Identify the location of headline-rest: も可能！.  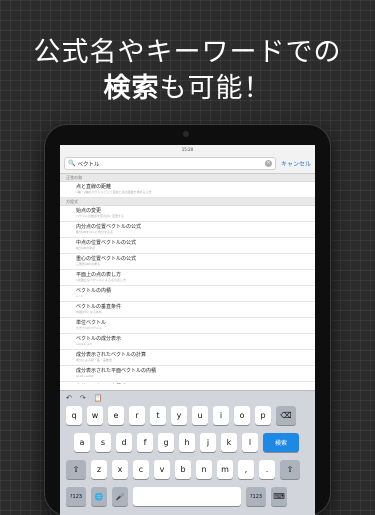
(215, 88).